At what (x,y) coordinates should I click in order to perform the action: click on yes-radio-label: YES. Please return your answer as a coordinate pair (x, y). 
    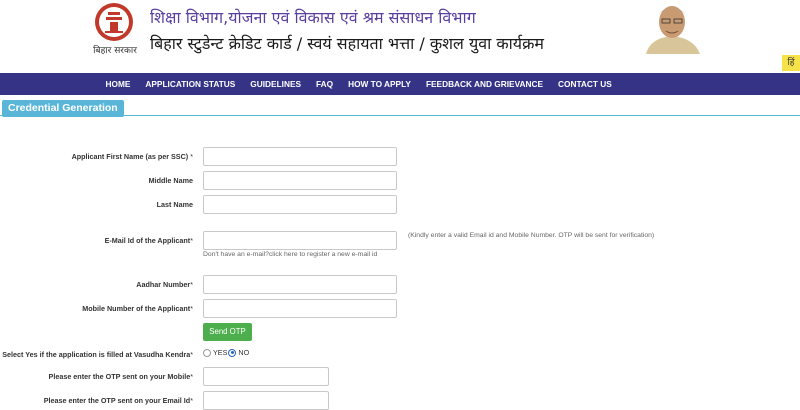
    Looking at the image, I should click on (220, 352).